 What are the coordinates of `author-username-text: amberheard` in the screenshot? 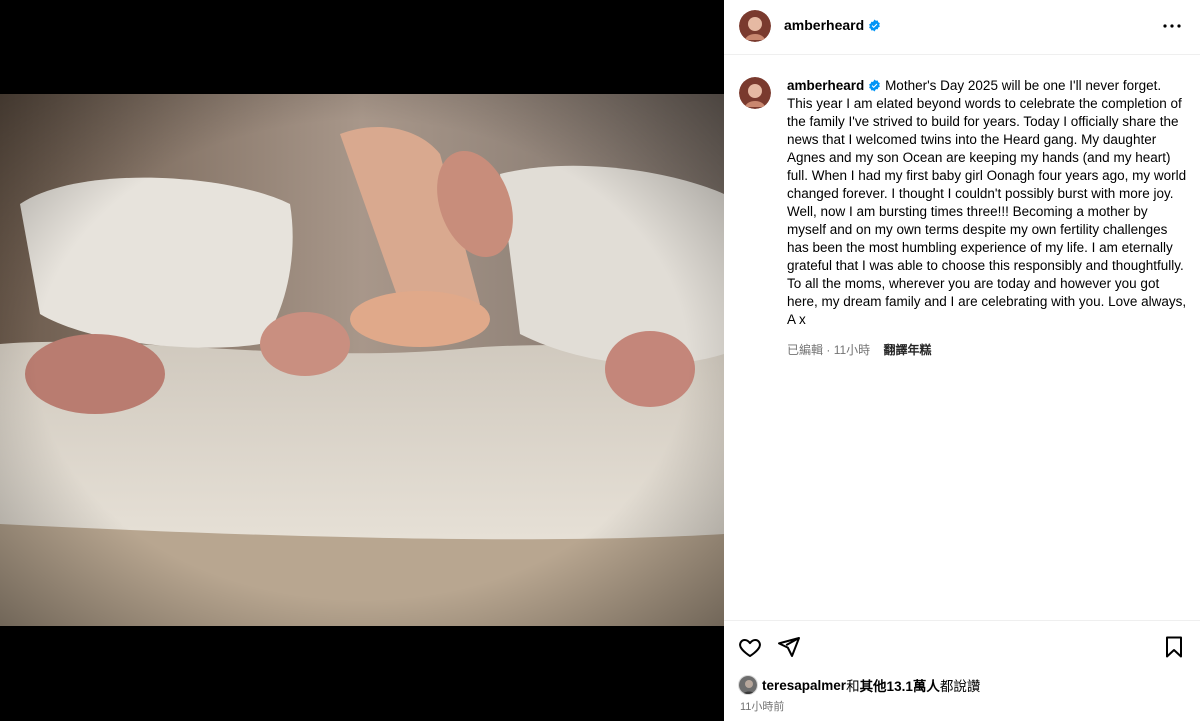 It's located at (824, 25).